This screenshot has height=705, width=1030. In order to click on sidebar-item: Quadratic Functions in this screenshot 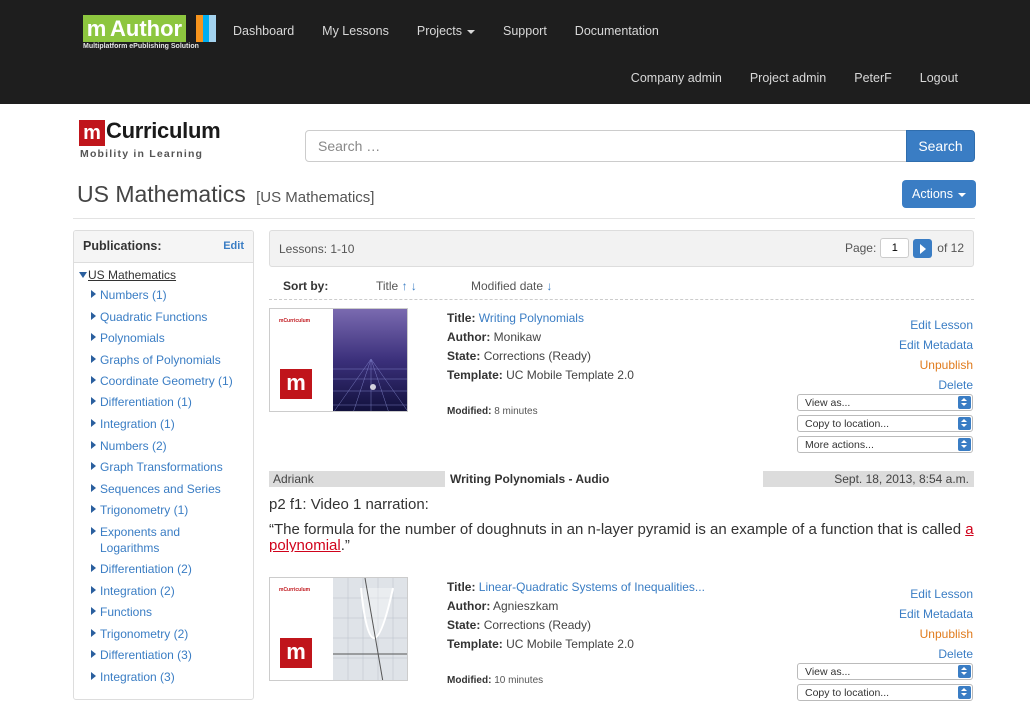, I will do `click(171, 317)`.